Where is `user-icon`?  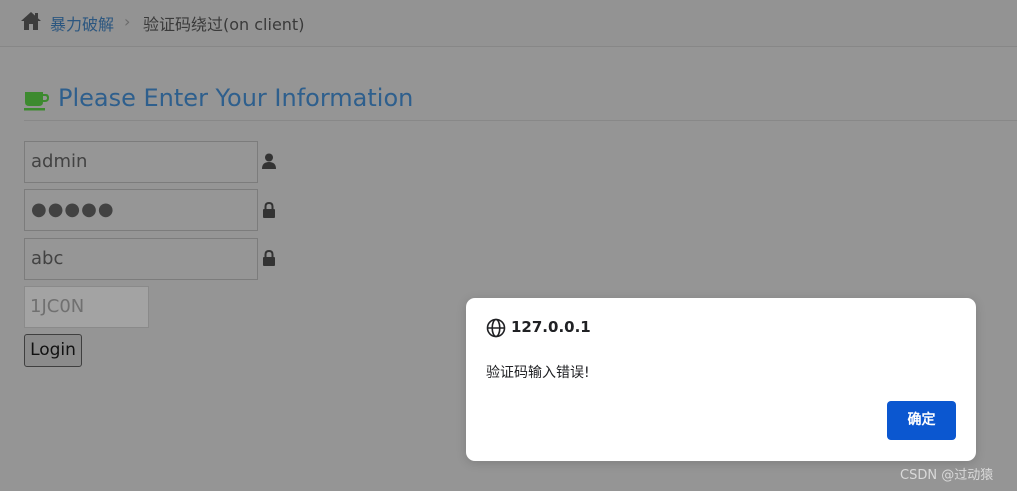
user-icon is located at coordinates (269, 161).